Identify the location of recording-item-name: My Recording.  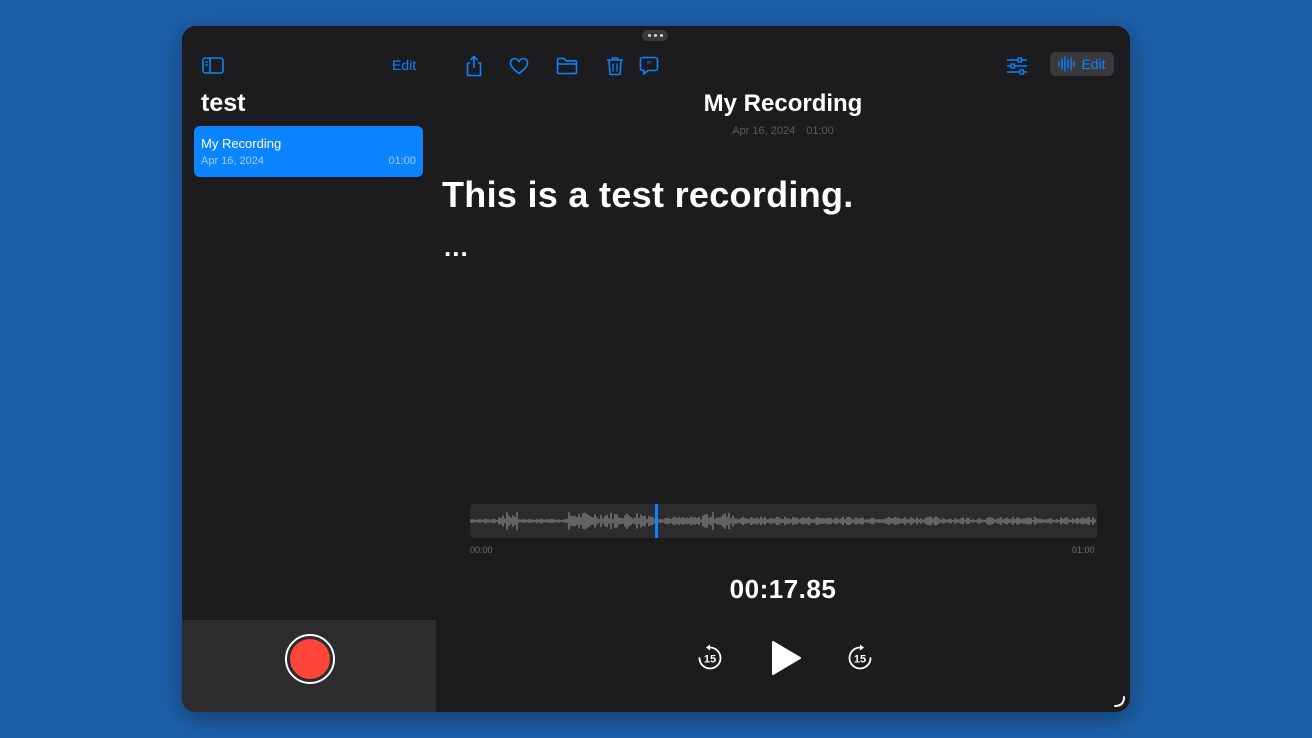
(241, 143).